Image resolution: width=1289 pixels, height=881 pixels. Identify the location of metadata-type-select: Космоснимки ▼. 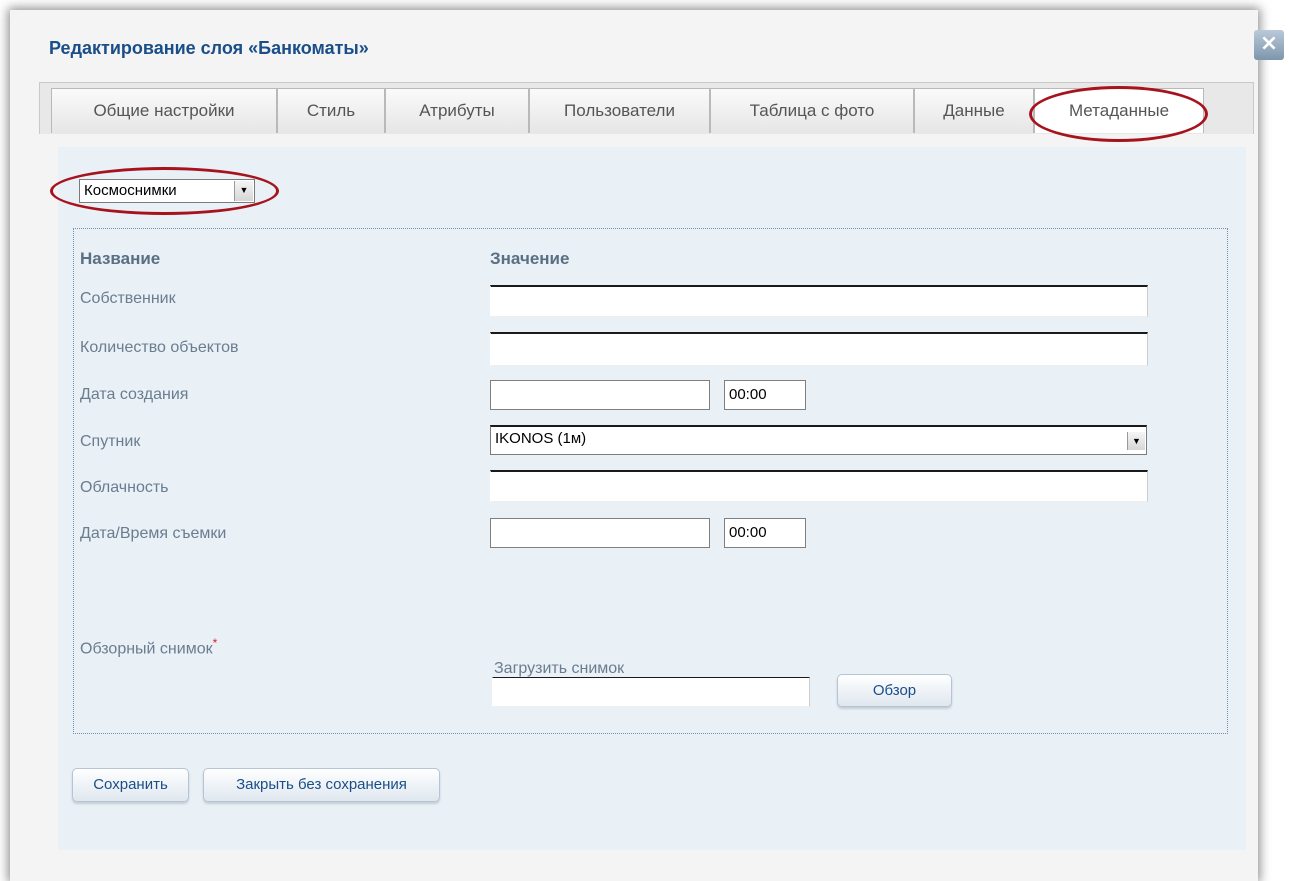
(167, 191).